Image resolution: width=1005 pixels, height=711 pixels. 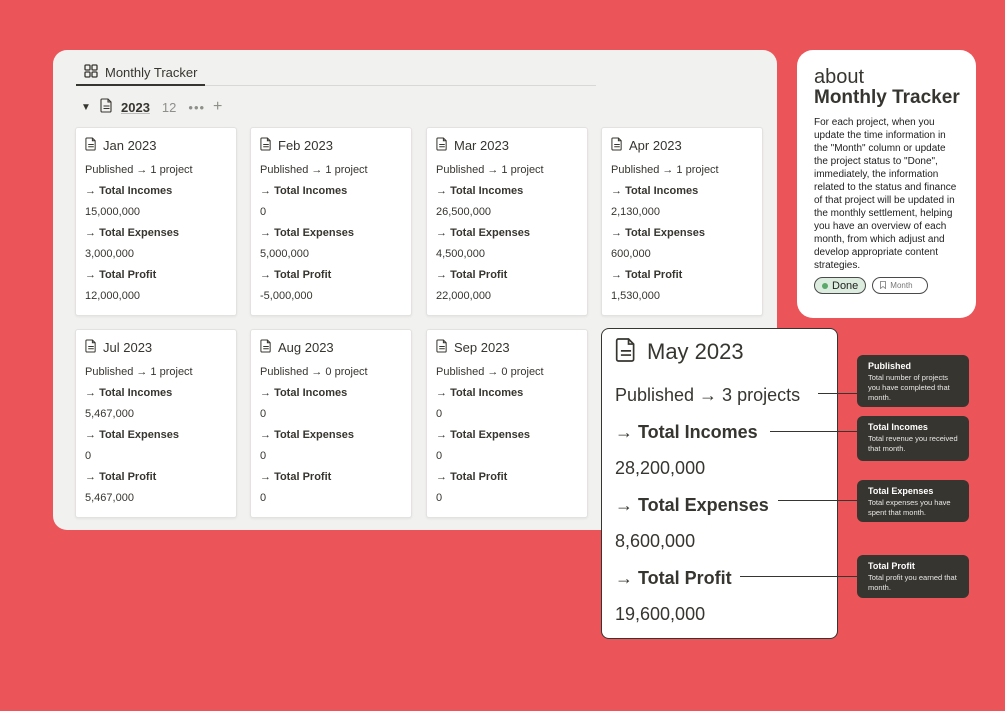 I want to click on card-name: Jul 2023, so click(x=128, y=347).